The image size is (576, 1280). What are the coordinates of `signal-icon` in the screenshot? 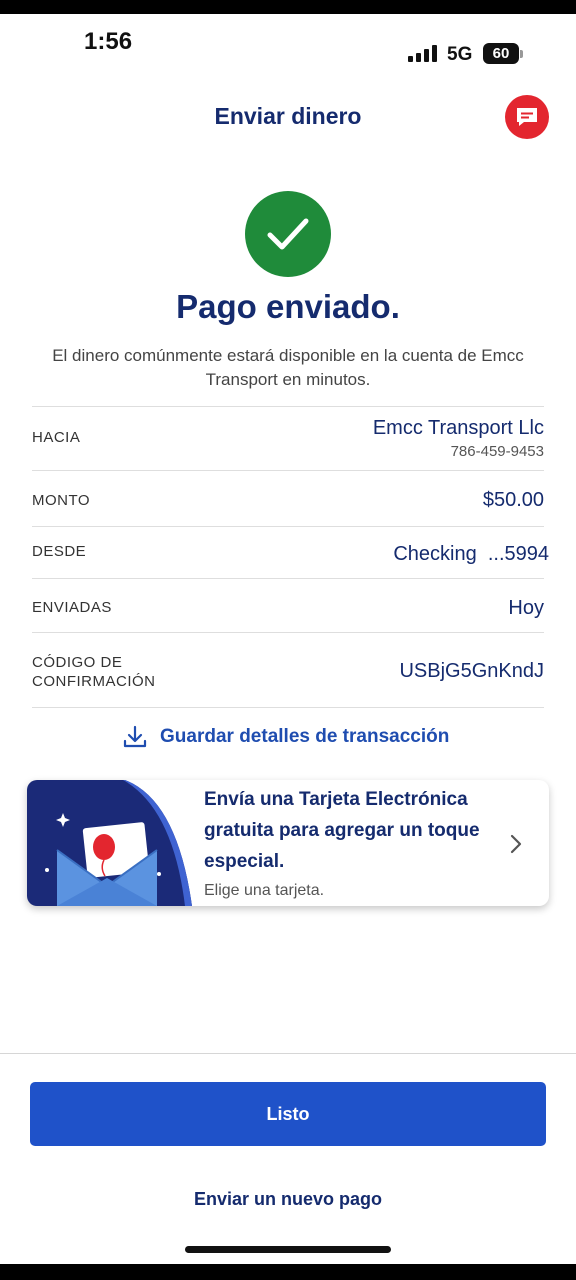 It's located at (422, 53).